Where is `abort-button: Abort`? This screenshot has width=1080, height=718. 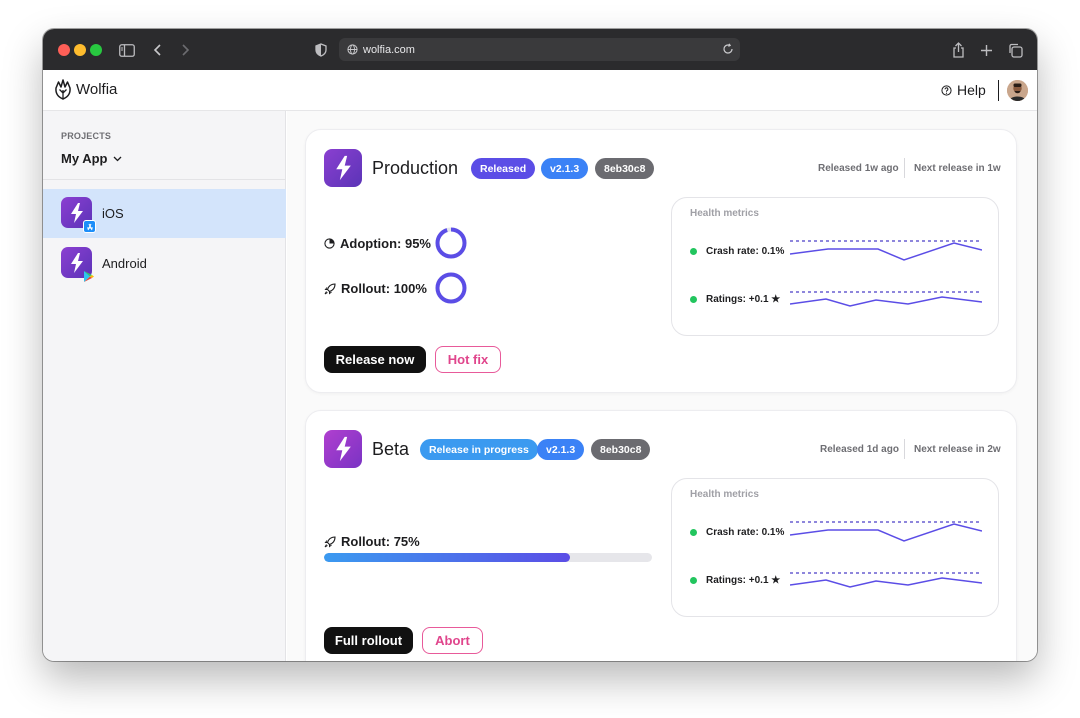 abort-button: Abort is located at coordinates (452, 640).